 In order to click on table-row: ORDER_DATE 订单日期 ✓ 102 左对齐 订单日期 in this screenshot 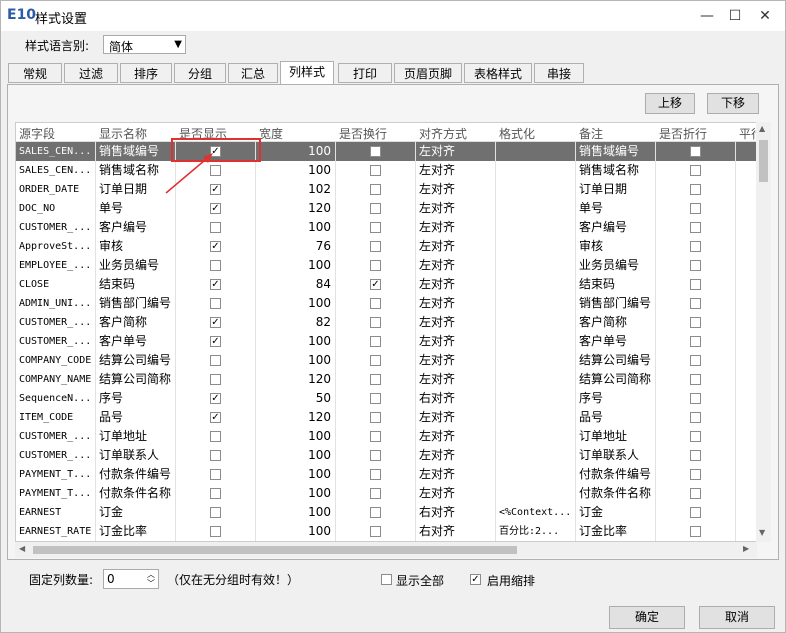, I will do `click(386, 189)`.